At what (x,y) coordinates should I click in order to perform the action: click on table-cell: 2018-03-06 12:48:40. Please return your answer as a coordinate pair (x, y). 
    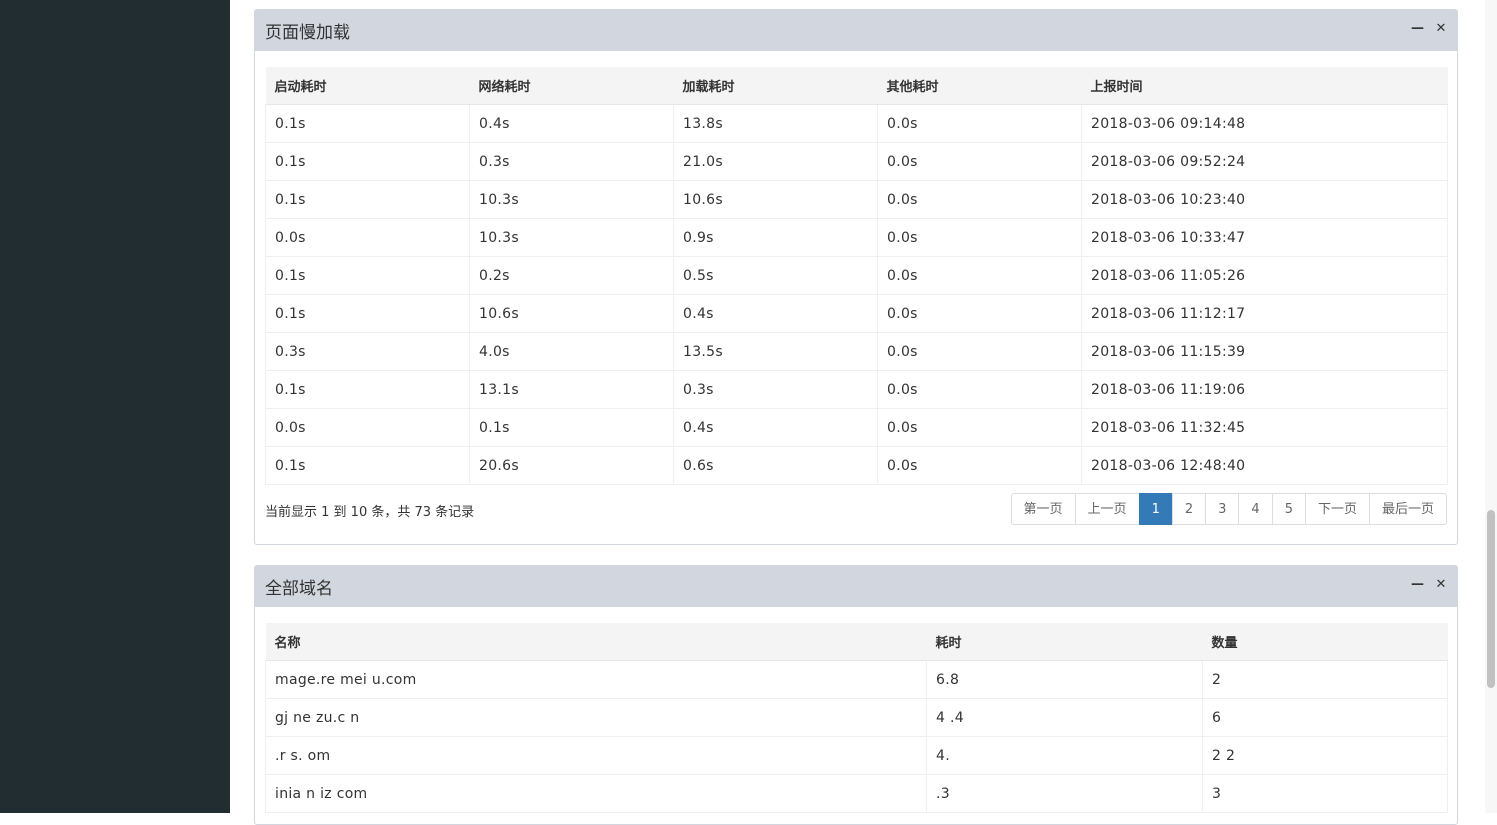
    Looking at the image, I should click on (1264, 465).